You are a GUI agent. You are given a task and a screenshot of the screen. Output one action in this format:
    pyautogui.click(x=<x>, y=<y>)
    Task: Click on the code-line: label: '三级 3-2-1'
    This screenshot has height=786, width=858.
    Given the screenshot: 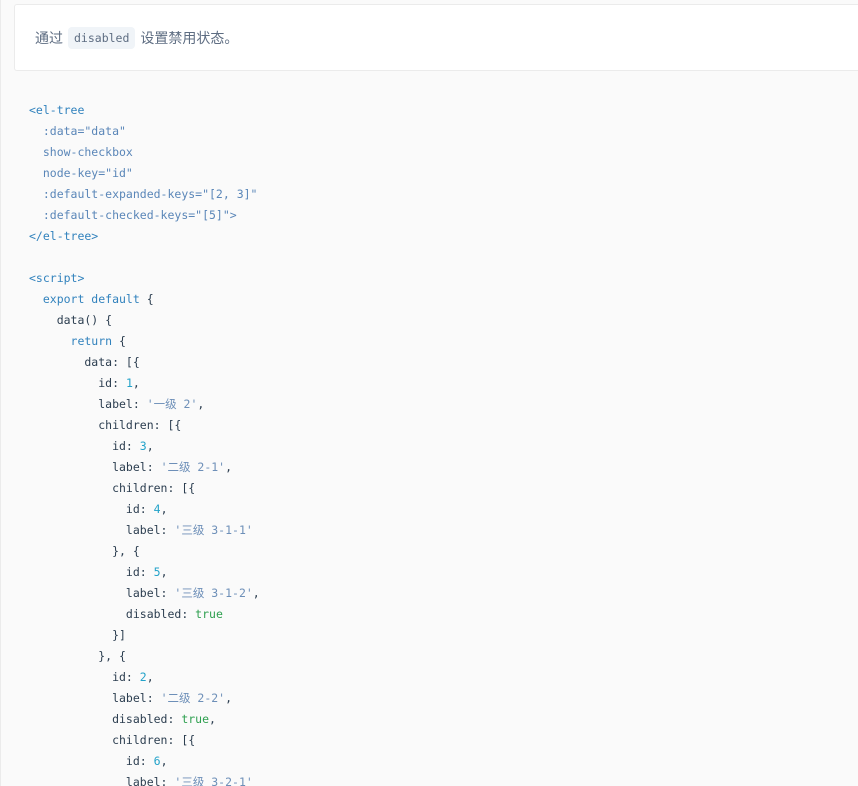 What is the action you would take?
    pyautogui.click(x=144, y=779)
    